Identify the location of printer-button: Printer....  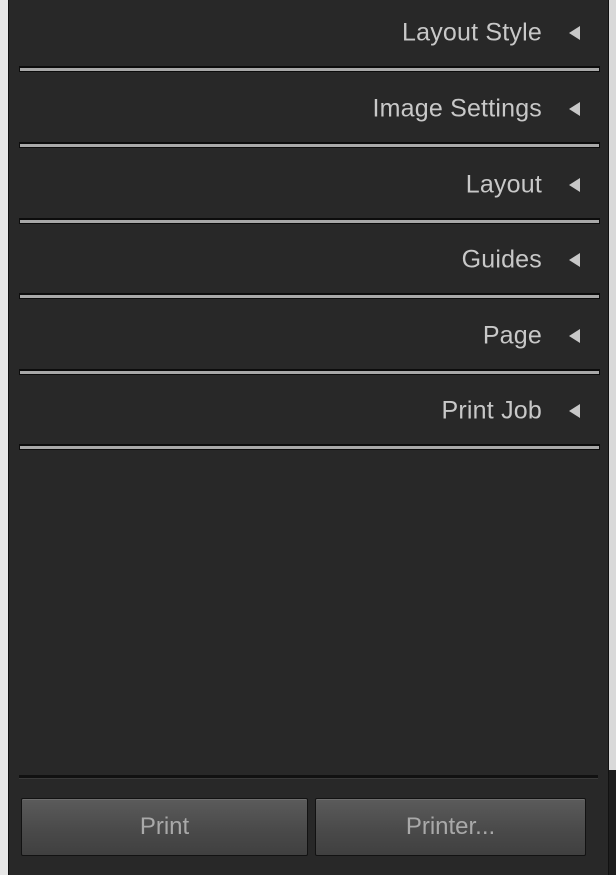
(450, 827).